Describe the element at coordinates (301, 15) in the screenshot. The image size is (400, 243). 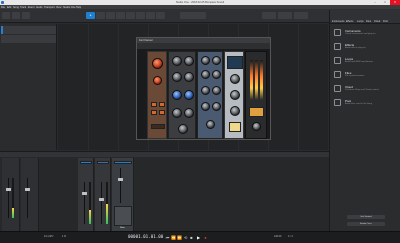
I see `show-button` at that location.